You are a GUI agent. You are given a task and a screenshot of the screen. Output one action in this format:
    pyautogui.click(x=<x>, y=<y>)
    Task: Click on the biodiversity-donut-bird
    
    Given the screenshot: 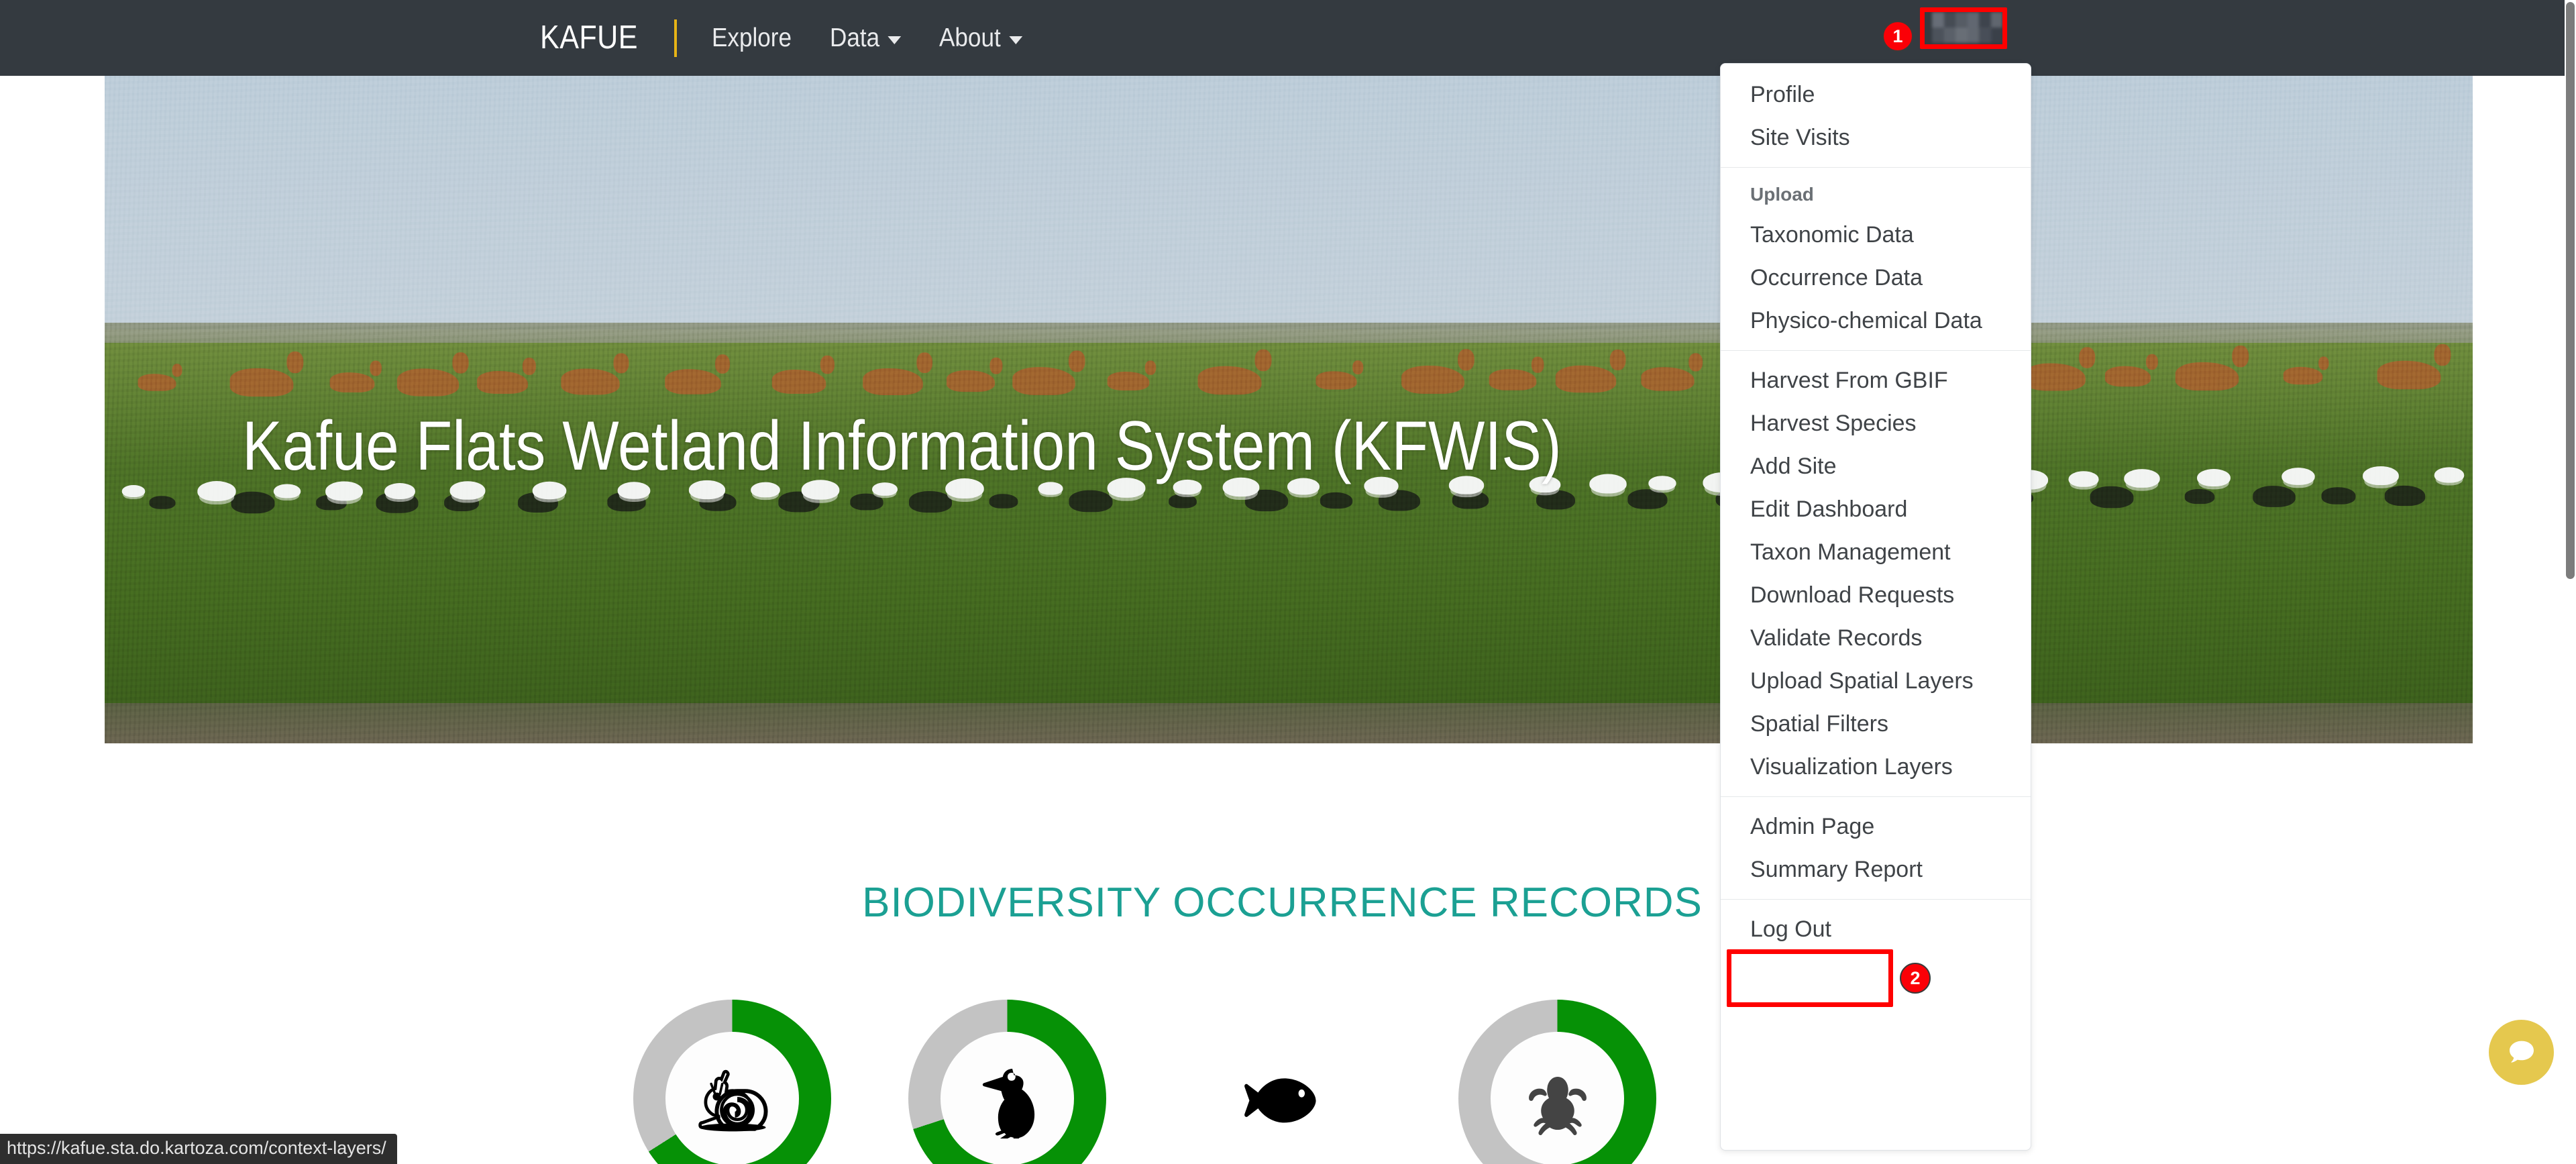 What is the action you would take?
    pyautogui.click(x=1007, y=1082)
    